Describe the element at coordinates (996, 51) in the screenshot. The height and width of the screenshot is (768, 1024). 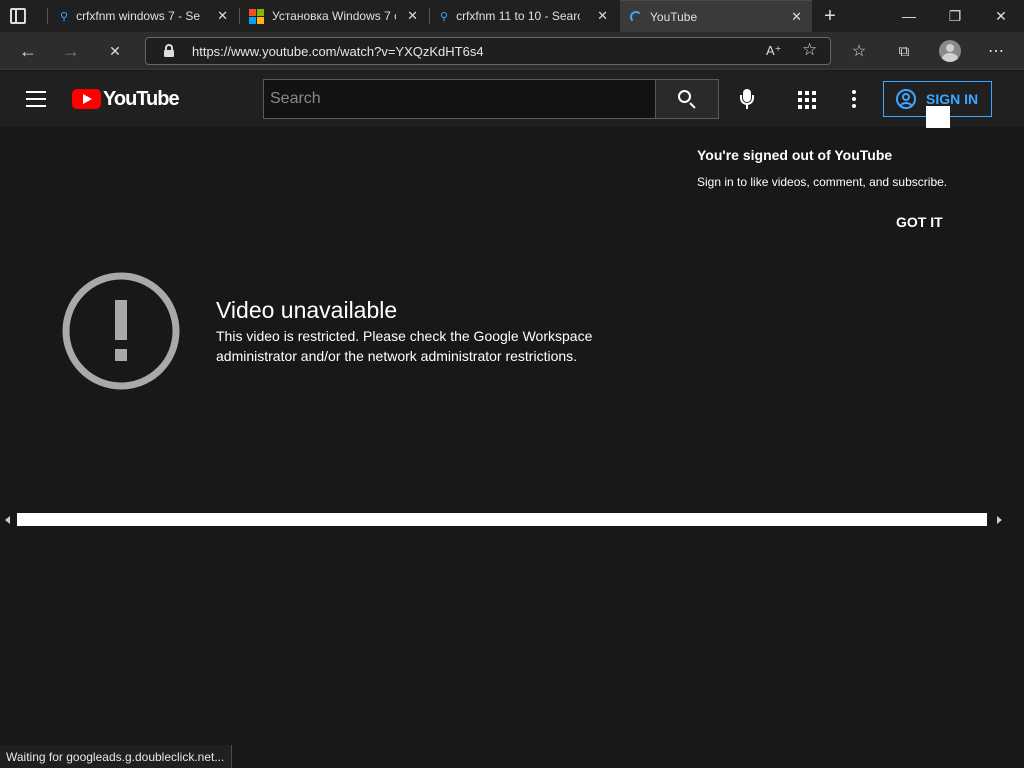
I see `settings-more-icon: ⋯` at that location.